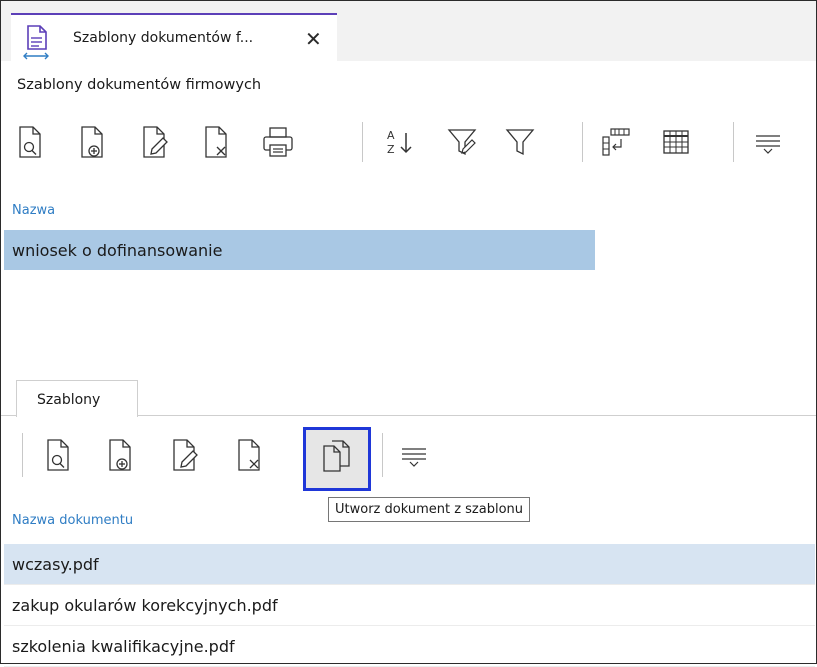  Describe the element at coordinates (72, 520) in the screenshot. I see `column-header-document-name: Nazwa dokumentu` at that location.